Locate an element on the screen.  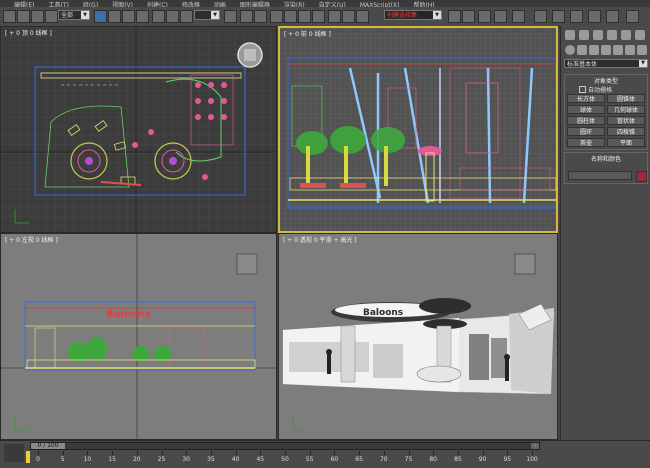
rect-region-icon is located at coordinates (128, 16).